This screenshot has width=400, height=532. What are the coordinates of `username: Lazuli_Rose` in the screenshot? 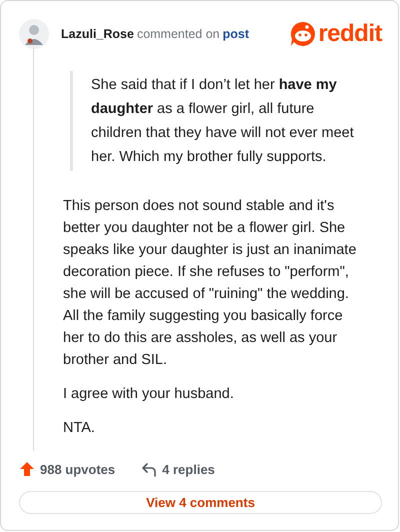 It's located at (97, 34).